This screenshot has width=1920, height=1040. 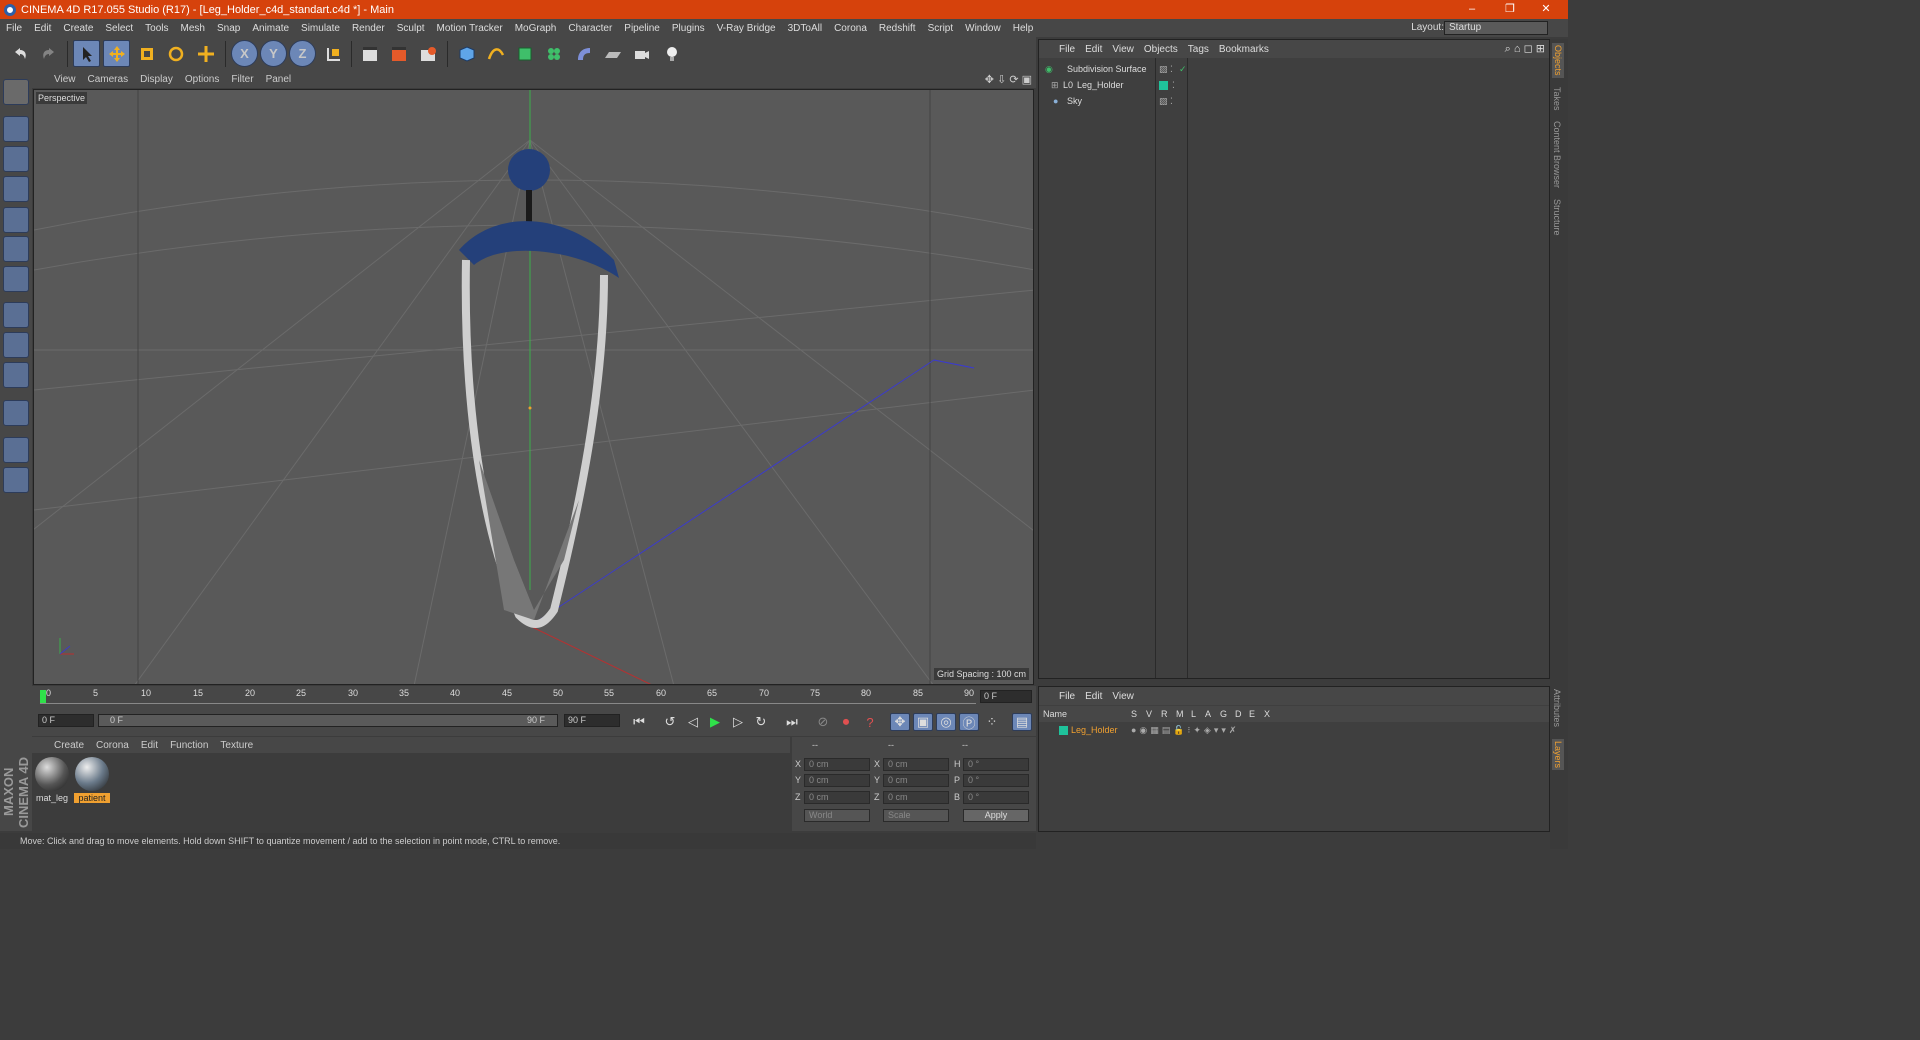 What do you see at coordinates (897, 28) in the screenshot?
I see `menu-redshift: Redshift` at bounding box center [897, 28].